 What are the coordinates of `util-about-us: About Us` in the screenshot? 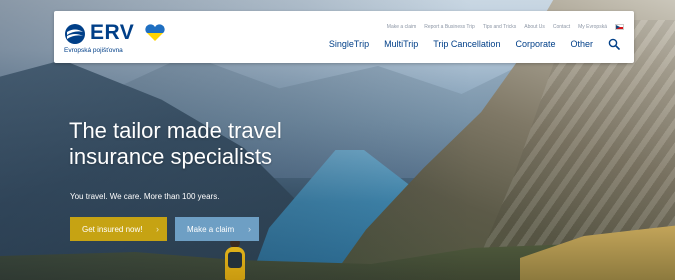 It's located at (534, 27).